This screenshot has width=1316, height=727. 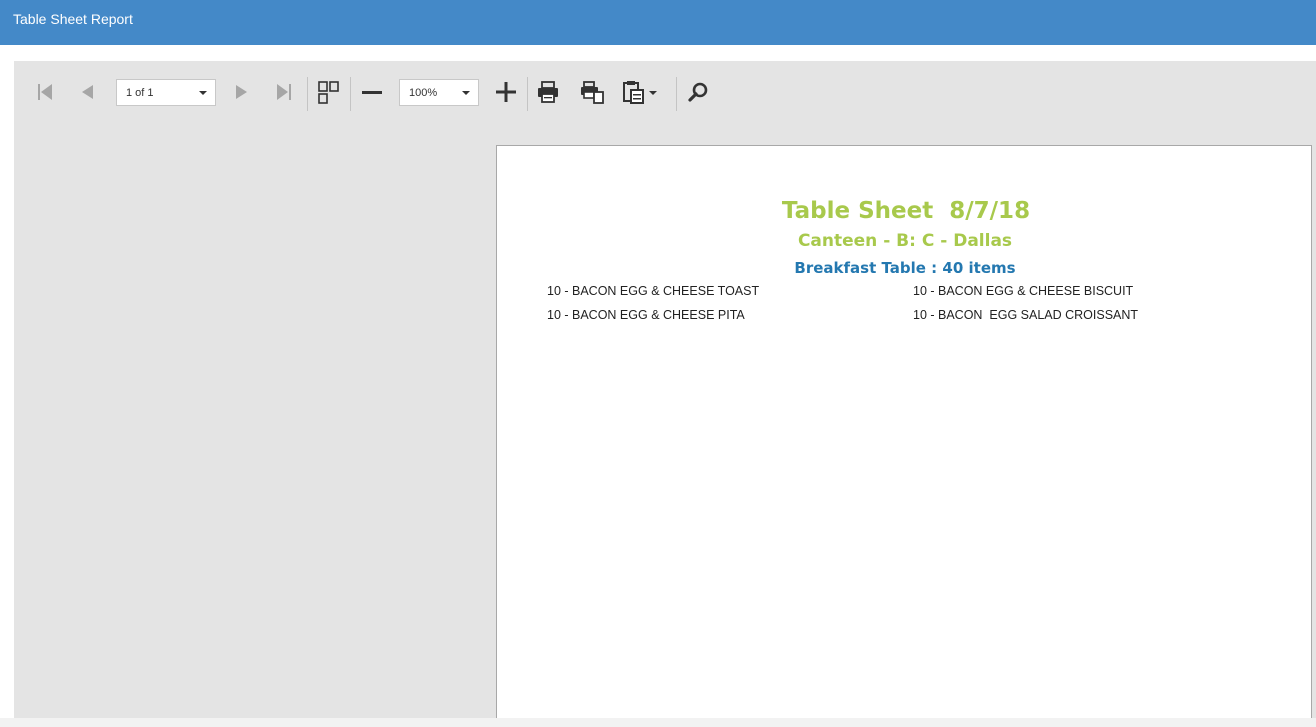 I want to click on zoom-selector: 100%, so click(x=439, y=92).